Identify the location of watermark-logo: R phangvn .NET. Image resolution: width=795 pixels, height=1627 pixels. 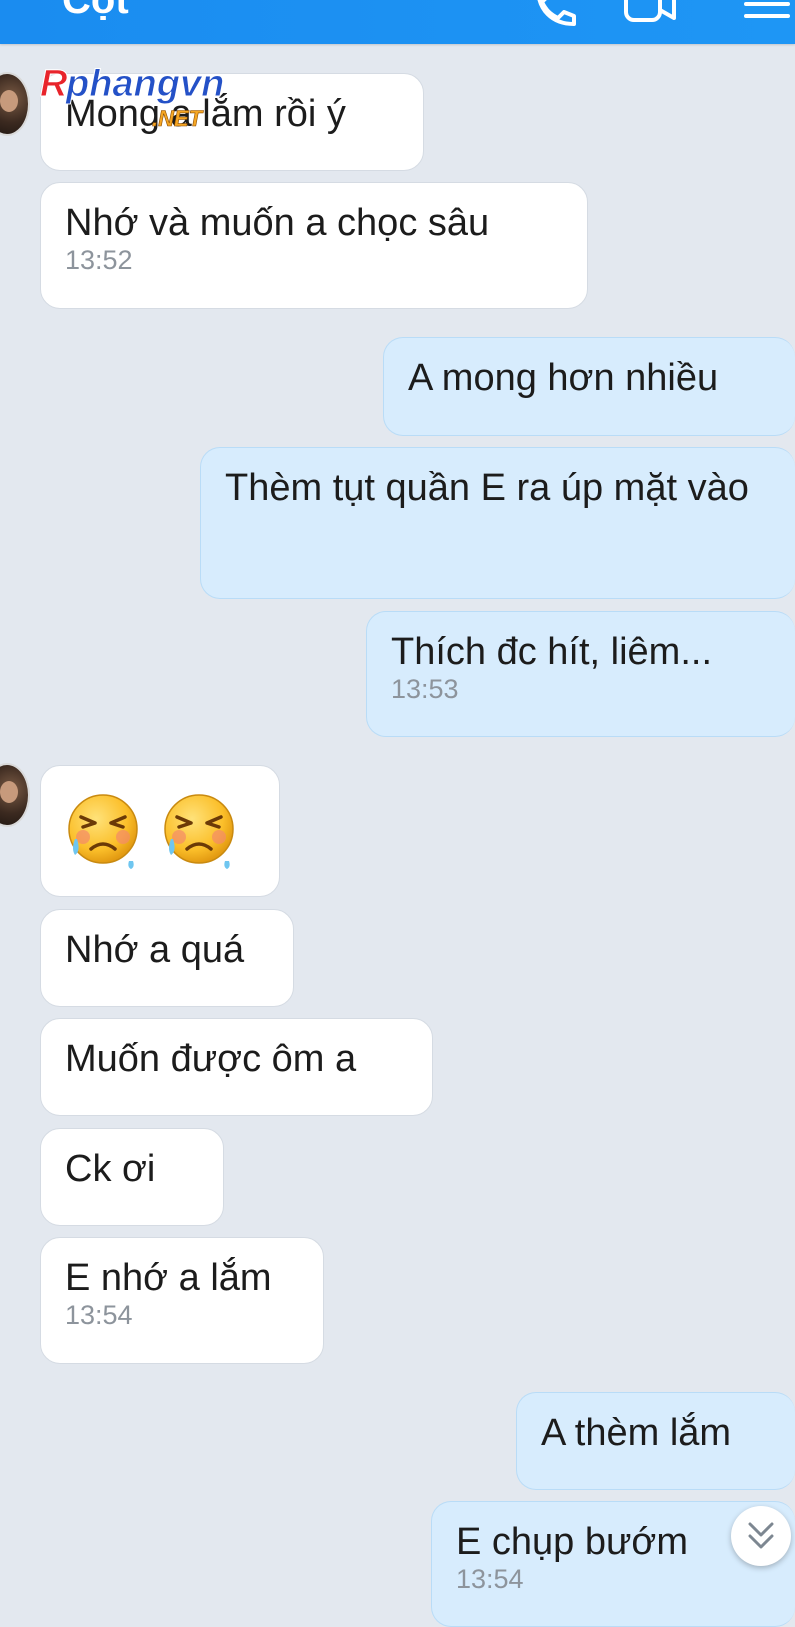
(132, 96).